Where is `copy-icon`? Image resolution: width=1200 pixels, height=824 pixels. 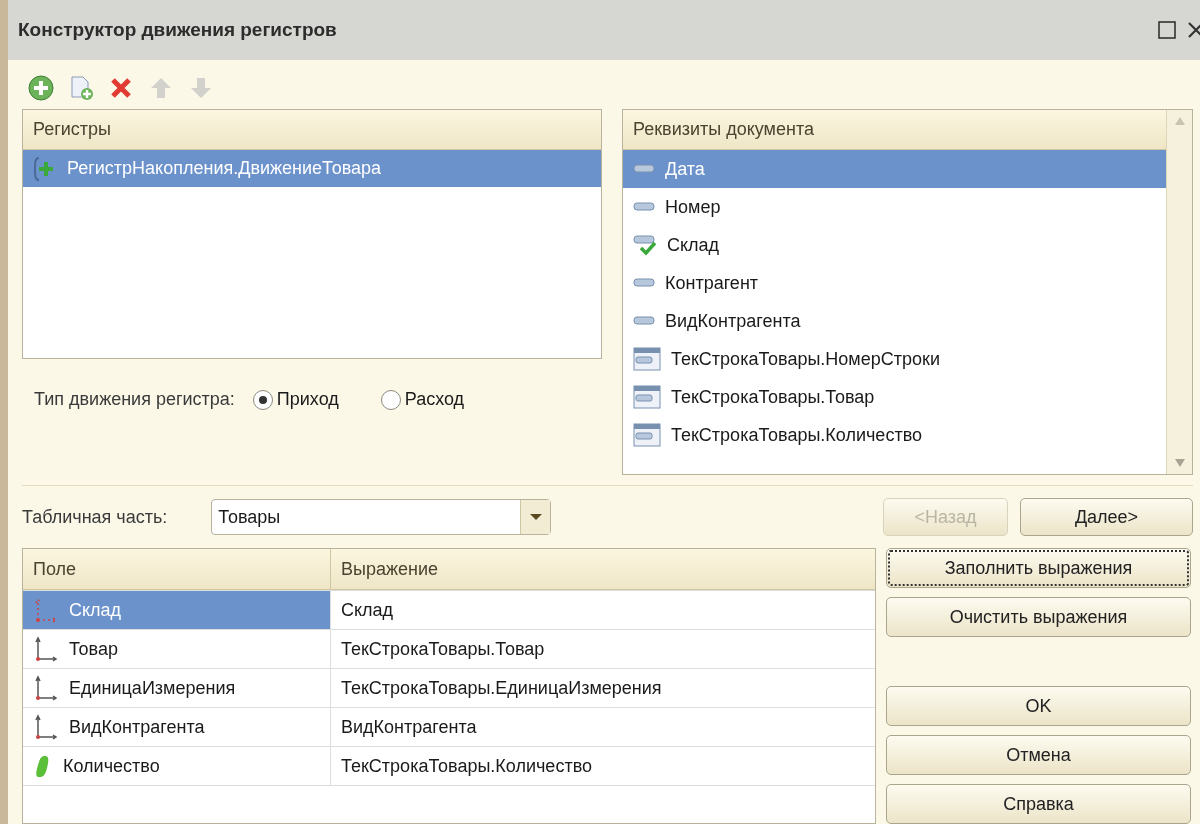
copy-icon is located at coordinates (81, 87).